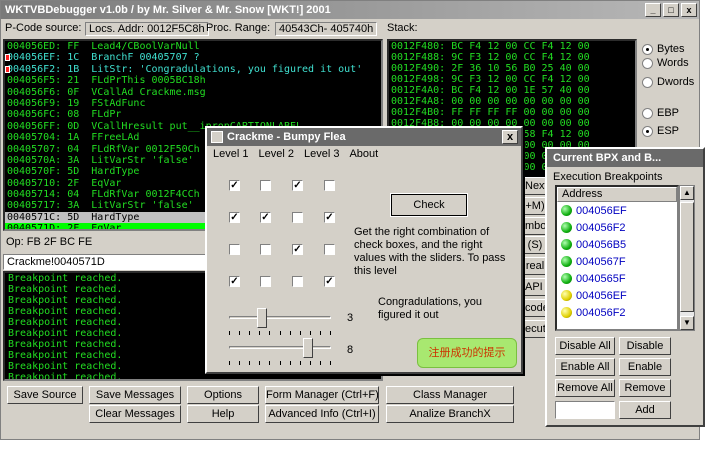 This screenshot has height=456, width=705. Describe the element at coordinates (193, 57) in the screenshot. I see `code-line: 004056EF: 1C BranchF 00405707 ?` at that location.